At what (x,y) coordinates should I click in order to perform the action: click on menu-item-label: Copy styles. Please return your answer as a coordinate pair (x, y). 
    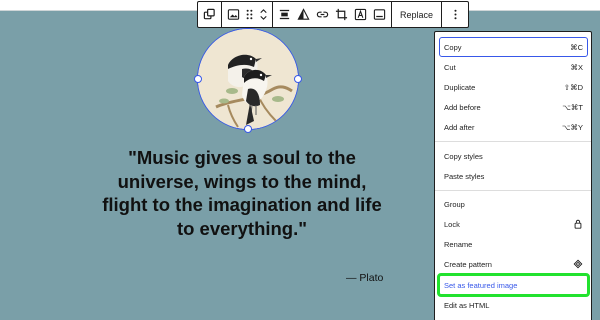
    Looking at the image, I should click on (463, 156).